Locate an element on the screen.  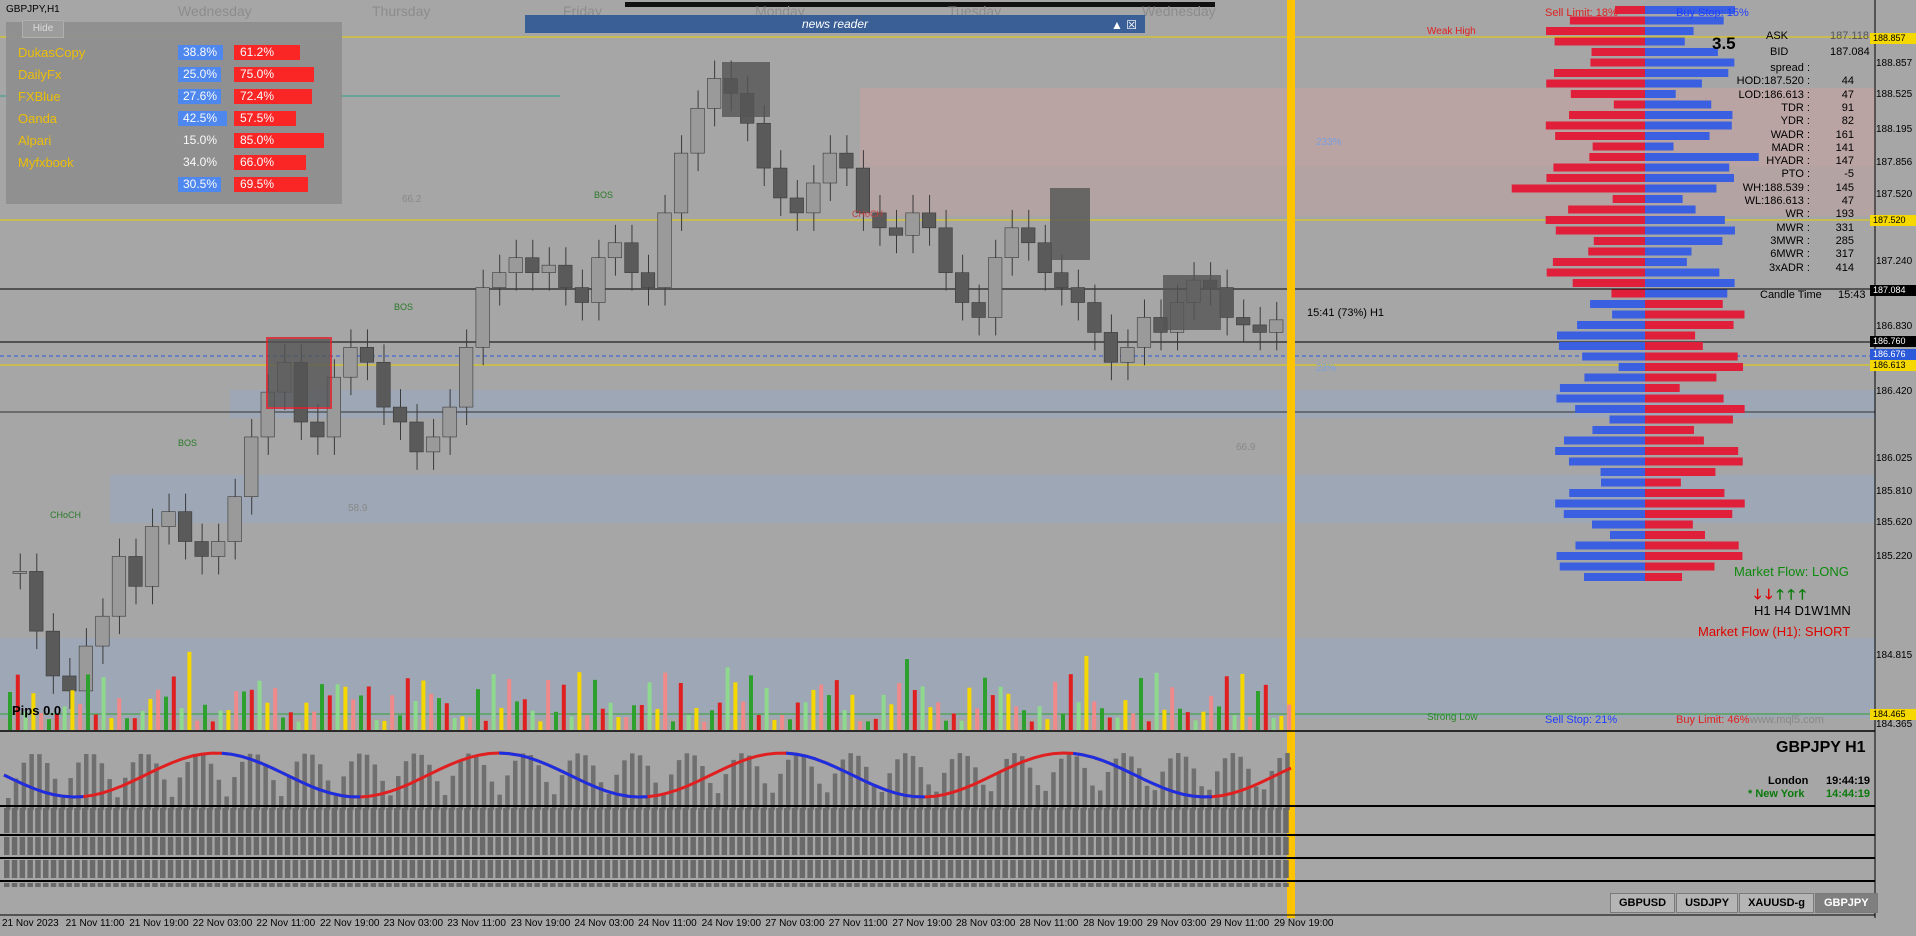
sentiment-row: FXBlue 27.6% 72.4% is located at coordinates (174, 96).